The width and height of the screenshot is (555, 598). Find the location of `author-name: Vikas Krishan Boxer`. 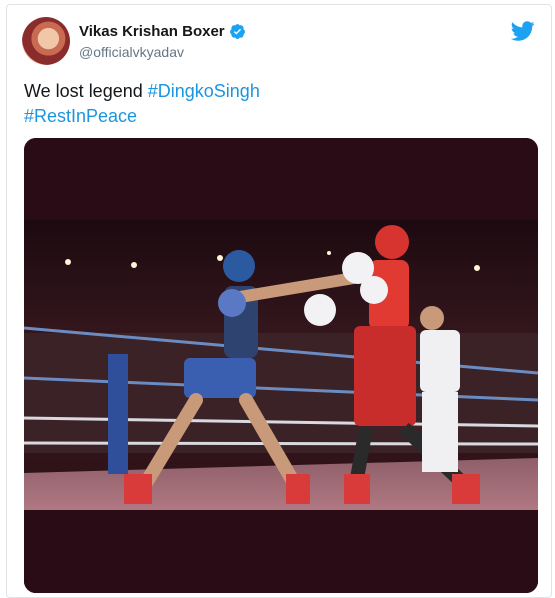

author-name: Vikas Krishan Boxer is located at coordinates (152, 31).